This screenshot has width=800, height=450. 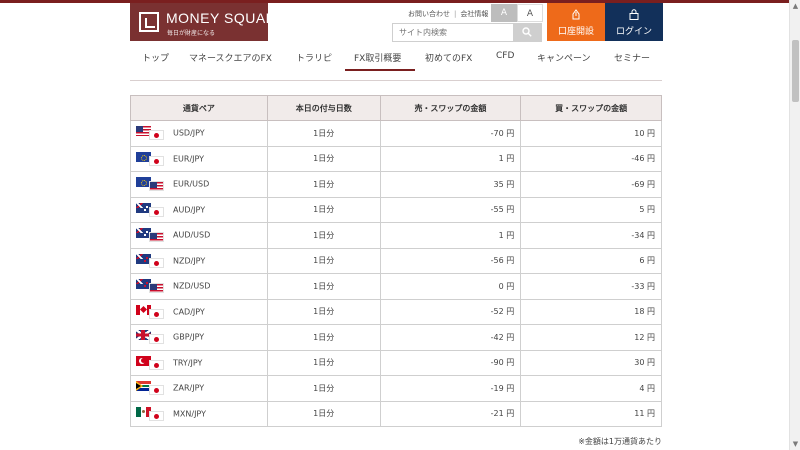 I want to click on utility-links: お問い合わせ | 会社情報, so click(x=448, y=14).